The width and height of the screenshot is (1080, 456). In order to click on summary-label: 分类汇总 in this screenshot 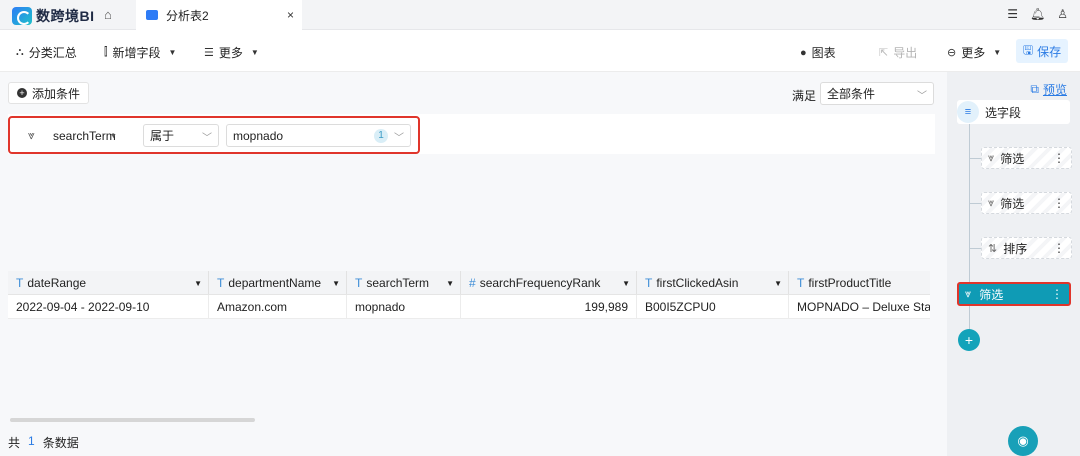, I will do `click(52, 53)`.